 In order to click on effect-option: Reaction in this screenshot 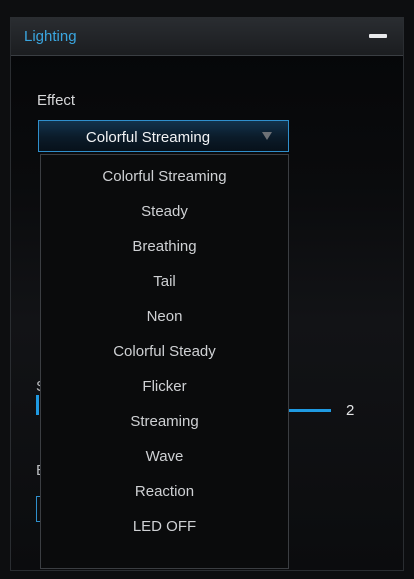, I will do `click(164, 492)`.